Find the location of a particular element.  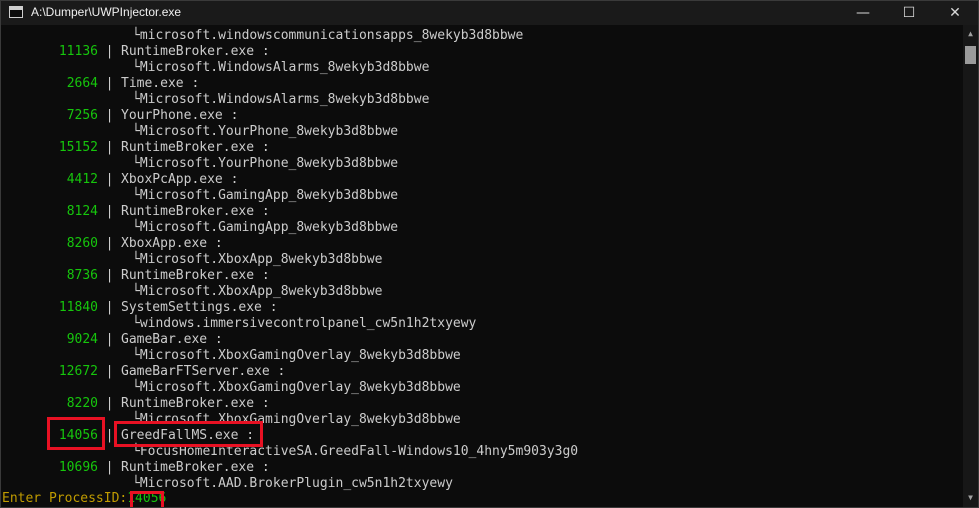

process-name: XboxApp.exe : is located at coordinates (172, 243).